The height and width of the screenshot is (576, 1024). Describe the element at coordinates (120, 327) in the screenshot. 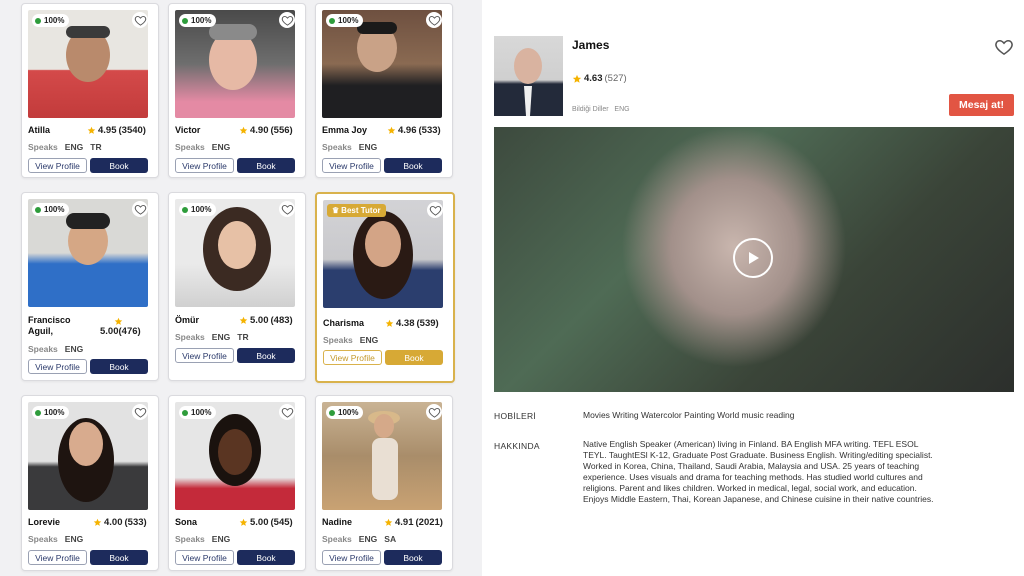

I see `tutor-rating: 5.00(476)` at that location.